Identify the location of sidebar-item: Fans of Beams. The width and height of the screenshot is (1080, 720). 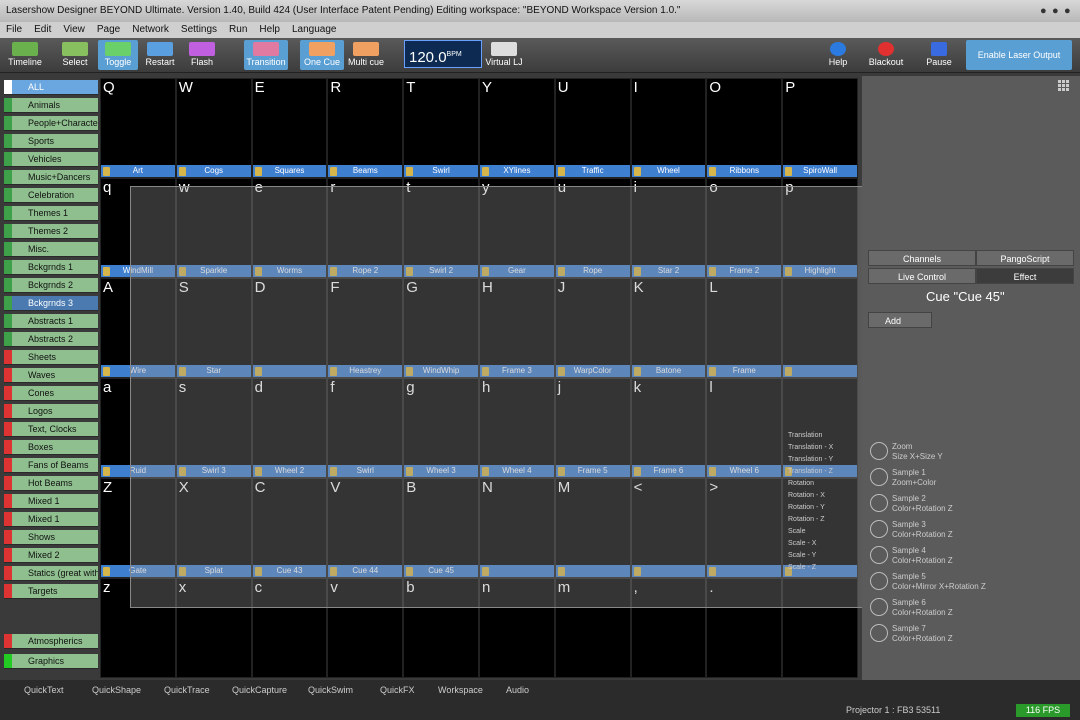
(51, 465).